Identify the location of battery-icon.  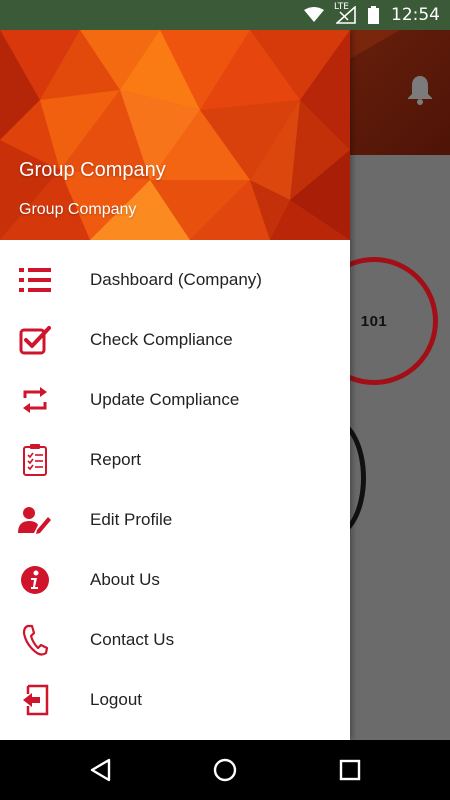
(373, 15).